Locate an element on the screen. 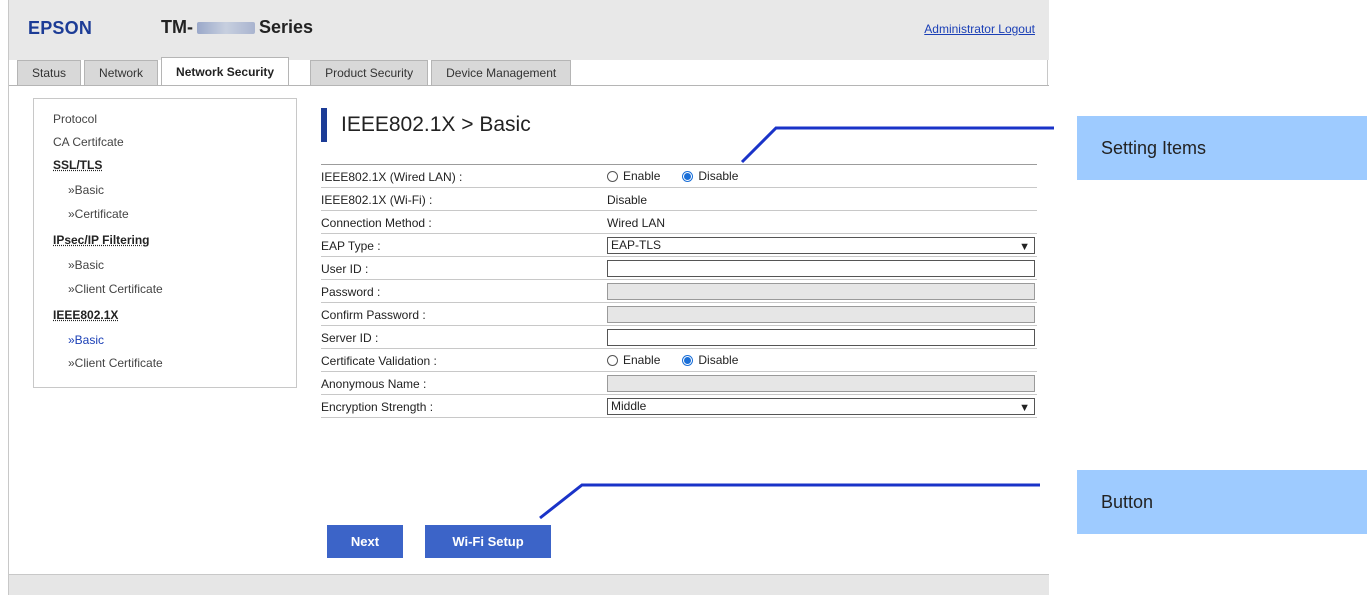  tab-product-security: Product Security is located at coordinates (369, 72).